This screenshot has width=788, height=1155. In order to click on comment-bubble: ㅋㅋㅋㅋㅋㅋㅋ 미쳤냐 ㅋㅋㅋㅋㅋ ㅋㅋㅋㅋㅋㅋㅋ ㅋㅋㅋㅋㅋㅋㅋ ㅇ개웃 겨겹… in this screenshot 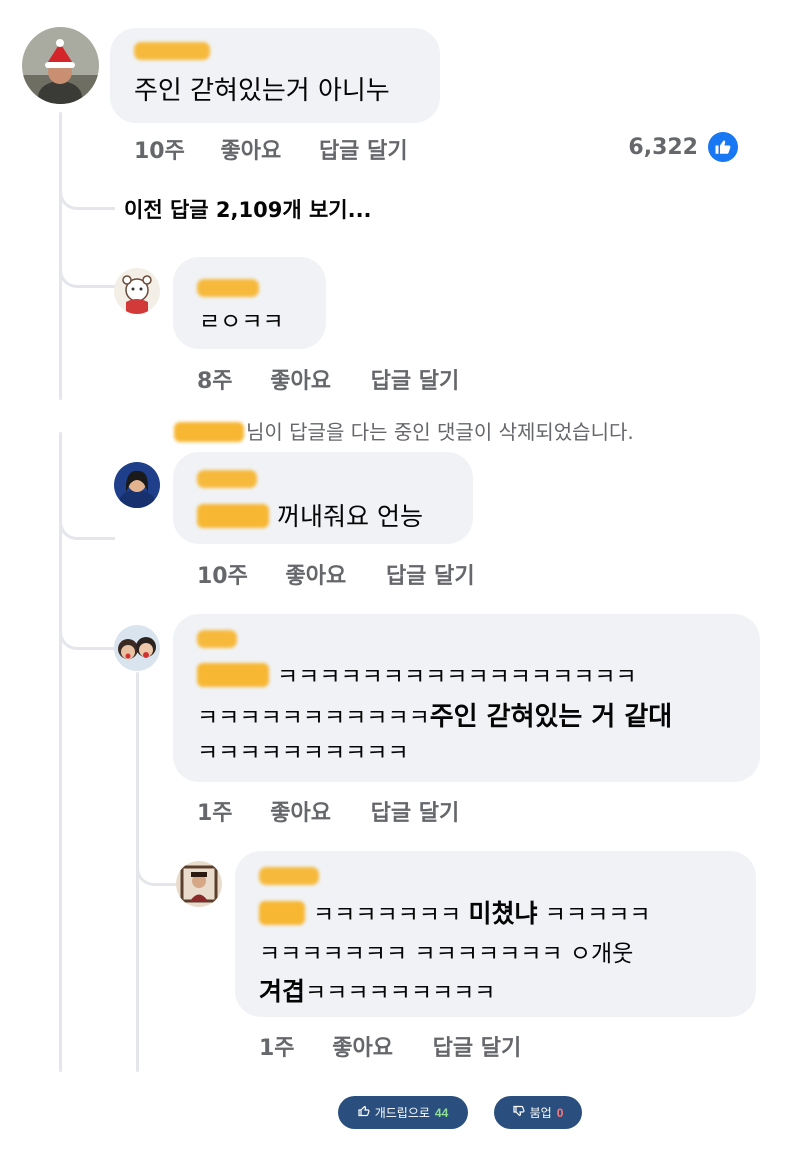, I will do `click(495, 934)`.